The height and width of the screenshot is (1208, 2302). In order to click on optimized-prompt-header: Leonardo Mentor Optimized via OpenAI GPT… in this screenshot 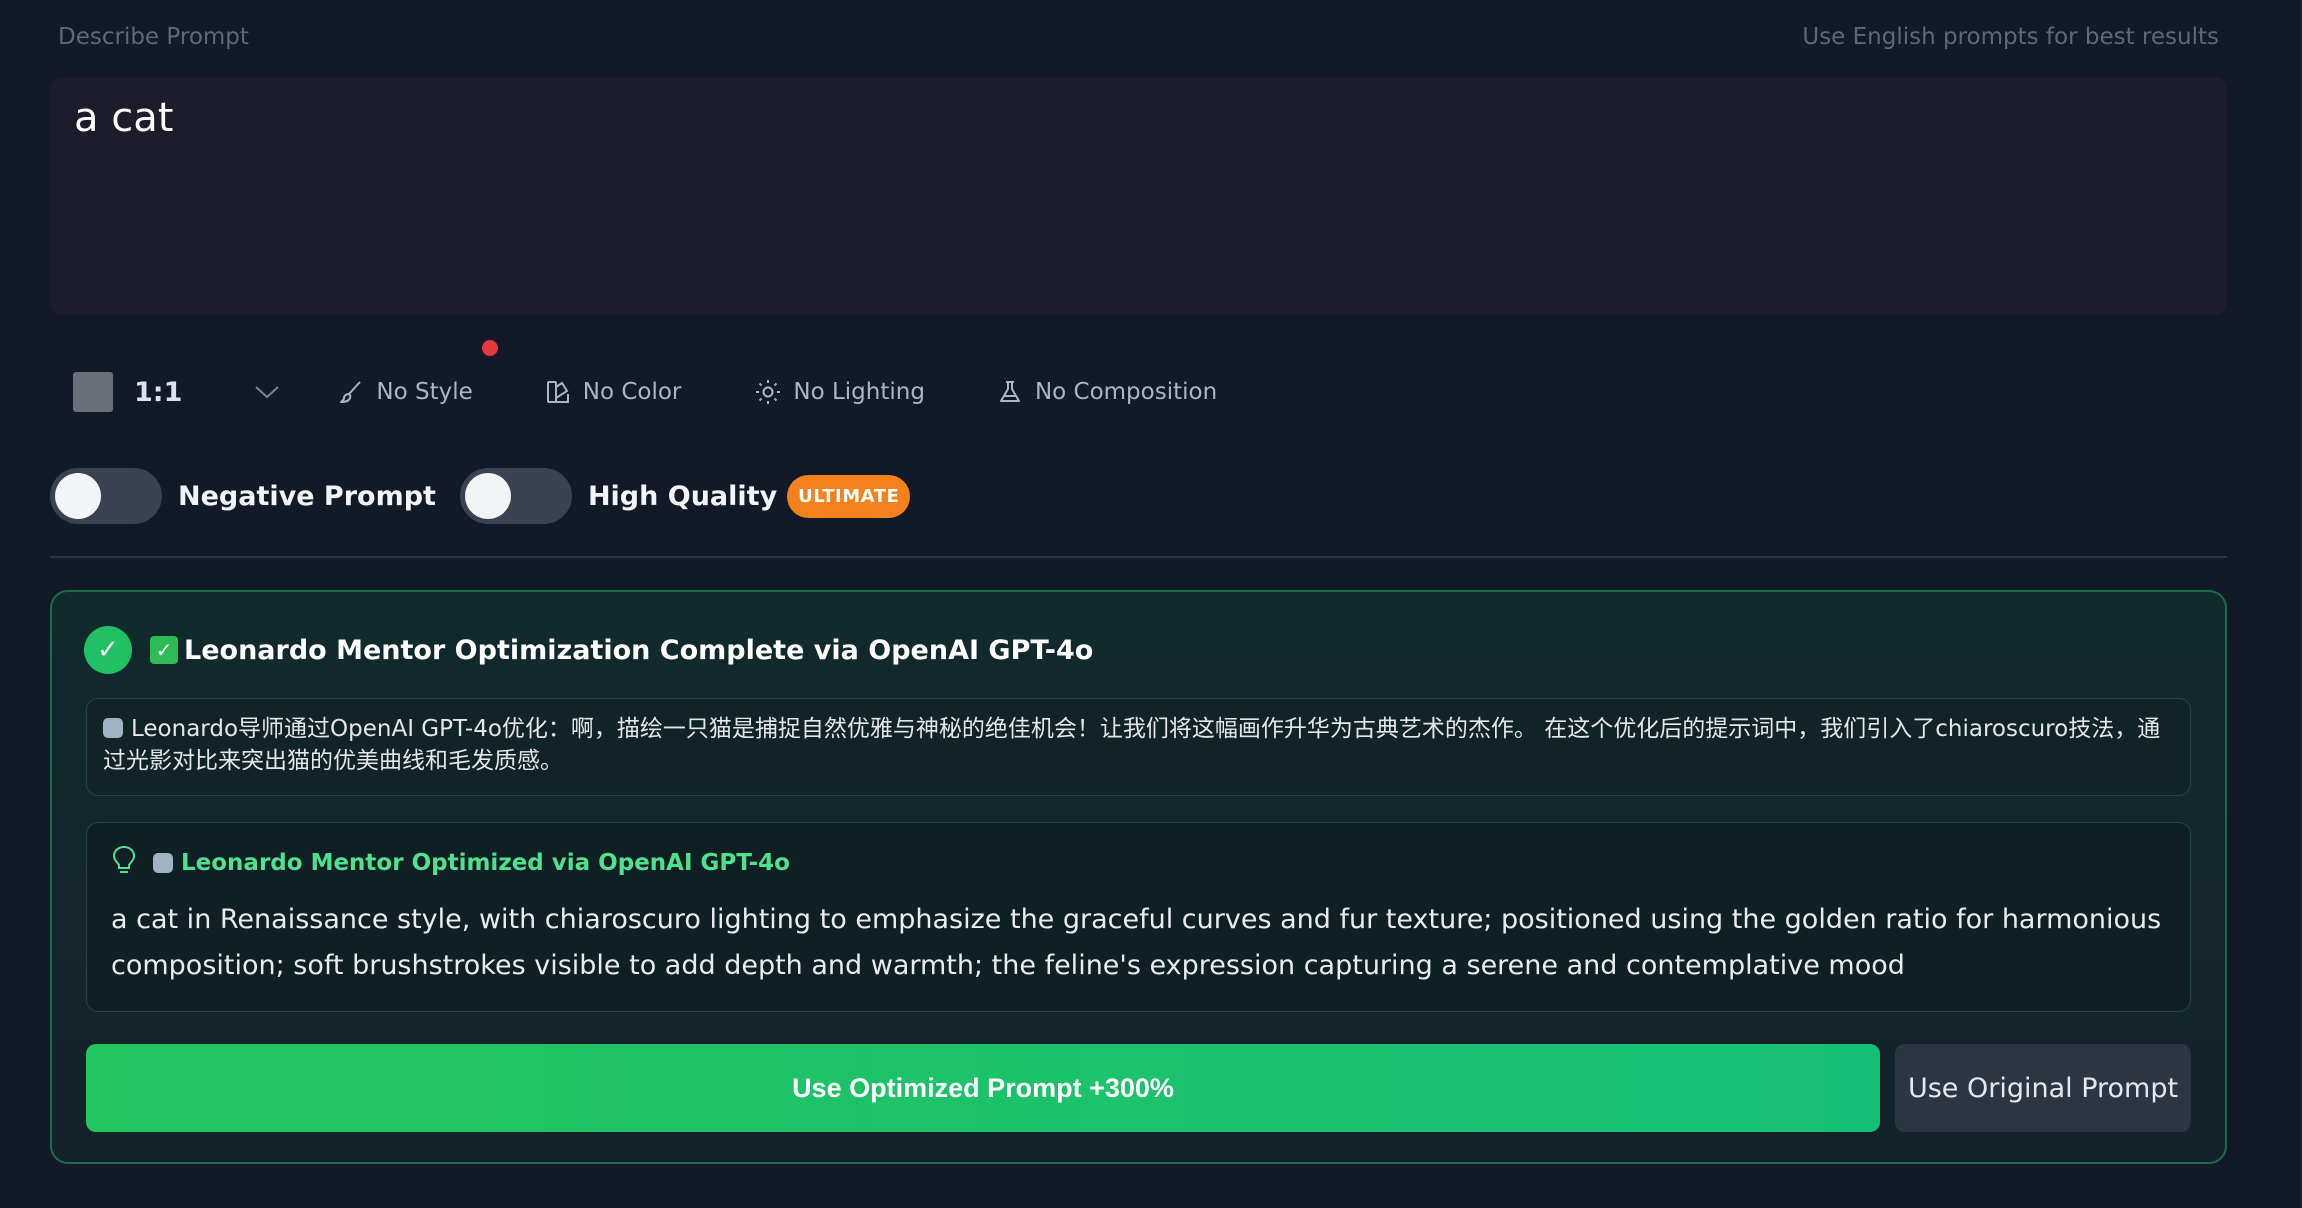, I will do `click(1138, 863)`.